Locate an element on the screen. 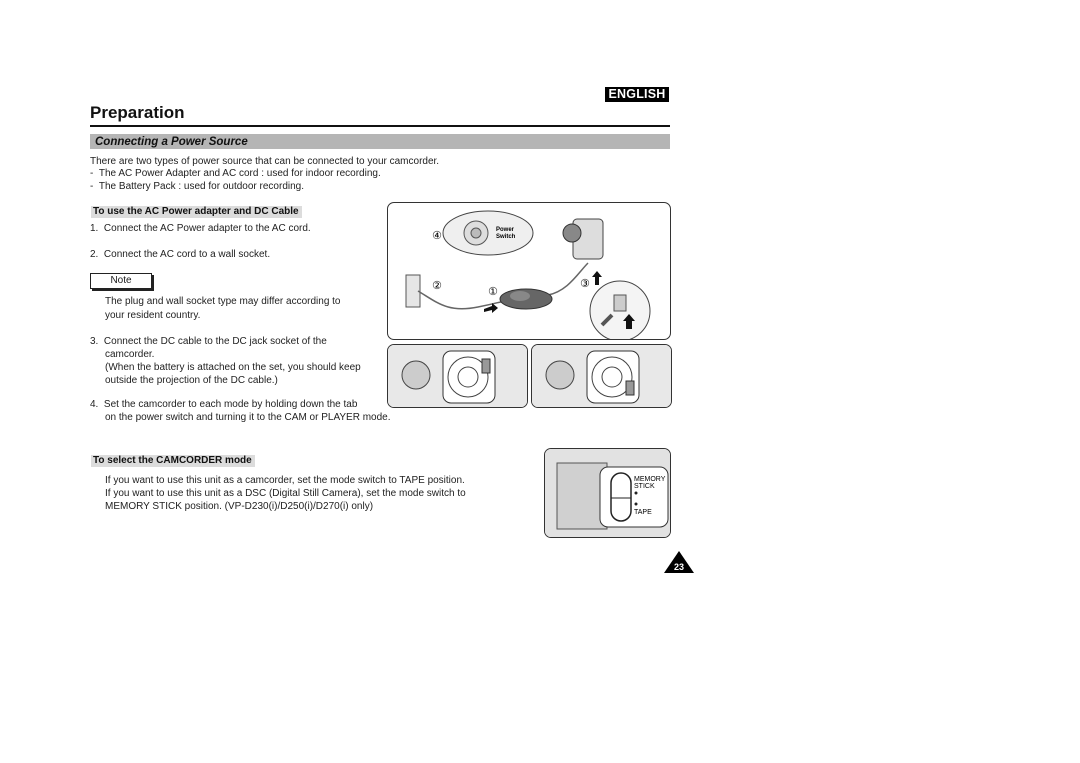 This screenshot has width=1080, height=763. callout-2: ② is located at coordinates (437, 285).